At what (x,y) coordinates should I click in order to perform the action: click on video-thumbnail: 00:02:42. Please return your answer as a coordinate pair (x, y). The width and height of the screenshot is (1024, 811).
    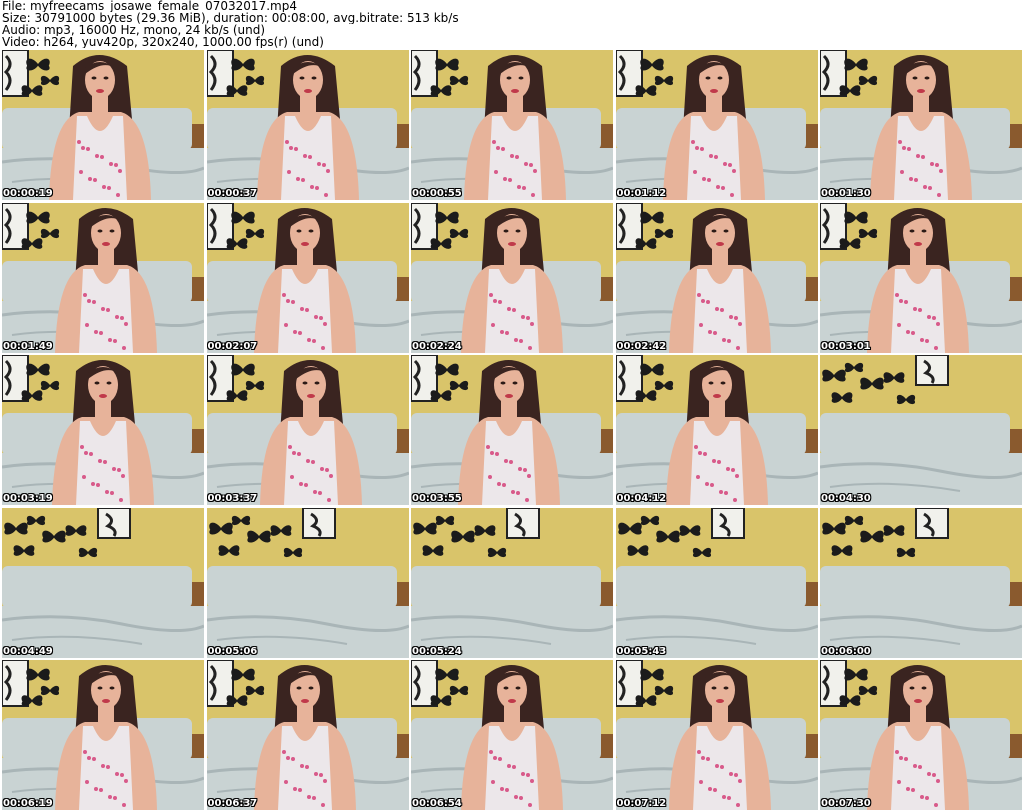
    Looking at the image, I should click on (716, 277).